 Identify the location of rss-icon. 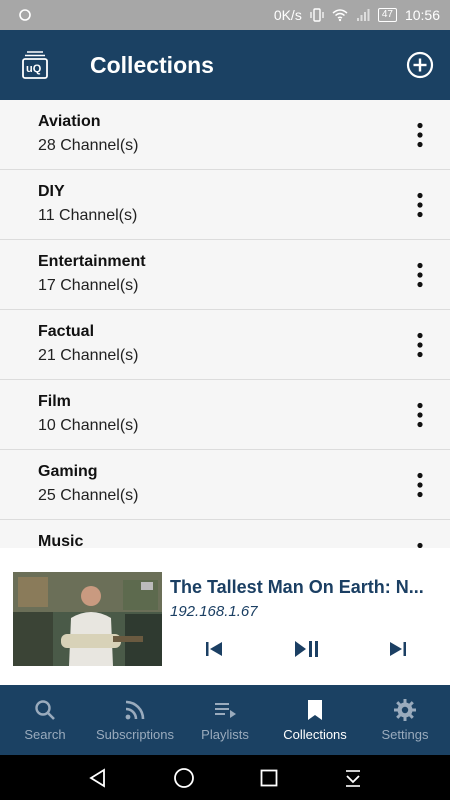
(135, 710).